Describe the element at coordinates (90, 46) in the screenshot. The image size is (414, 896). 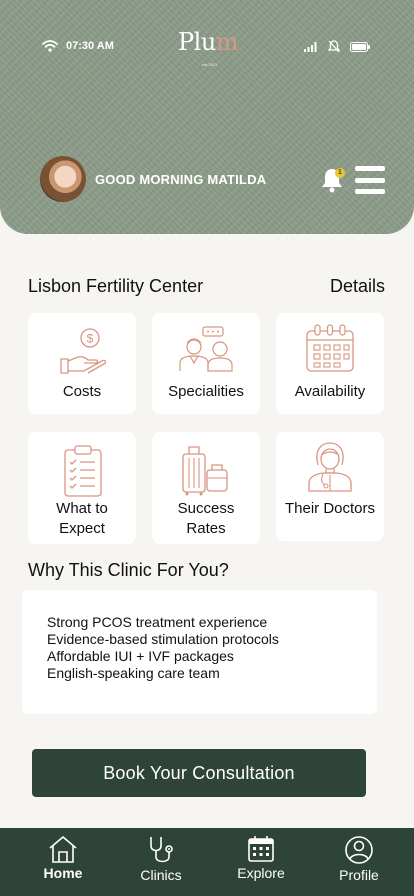
I see `status-time: 07:30 AM` at that location.